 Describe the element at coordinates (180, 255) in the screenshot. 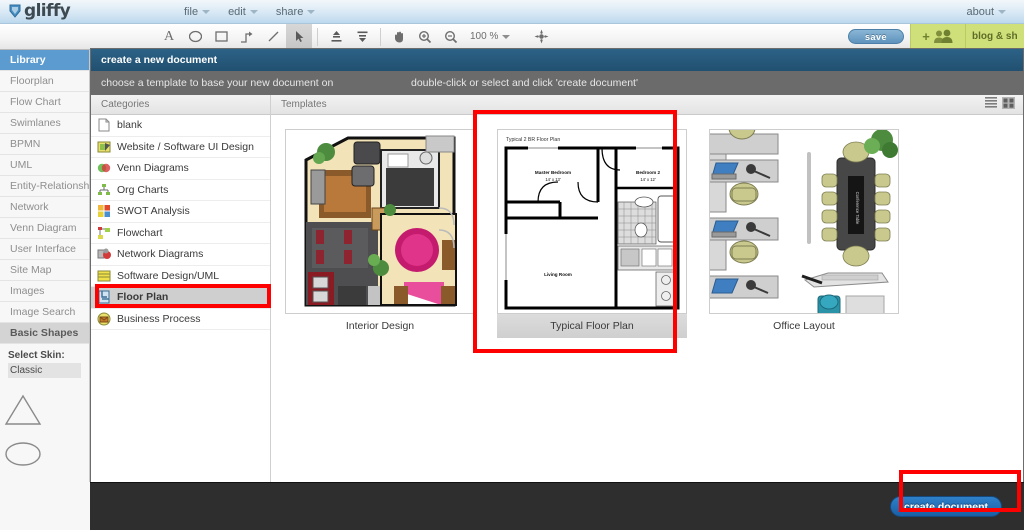

I see `category-row-network-diagrams: Network Diagrams` at that location.